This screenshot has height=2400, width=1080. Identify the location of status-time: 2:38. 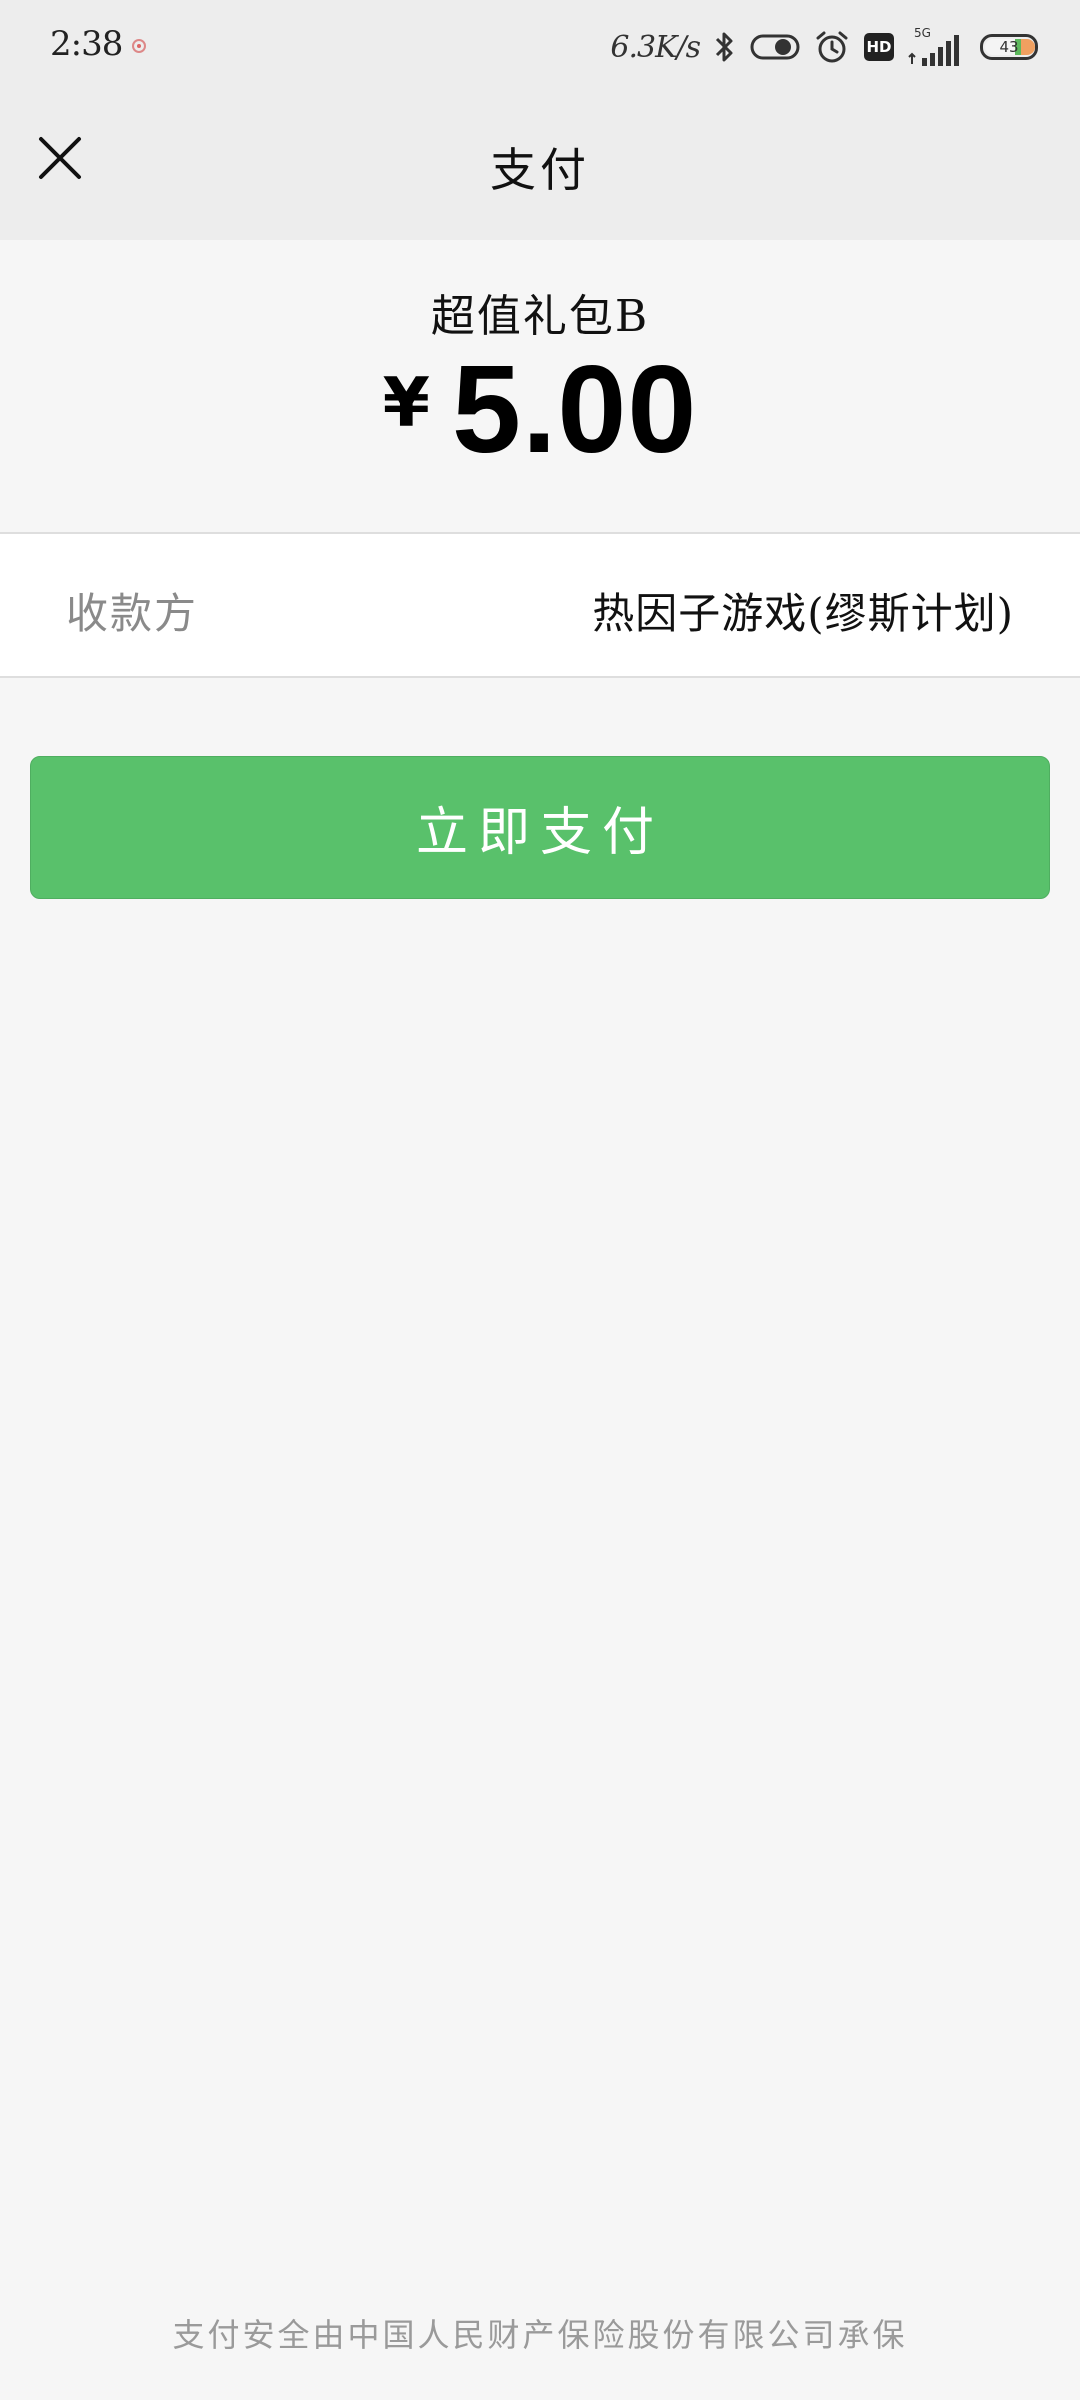
(86, 44).